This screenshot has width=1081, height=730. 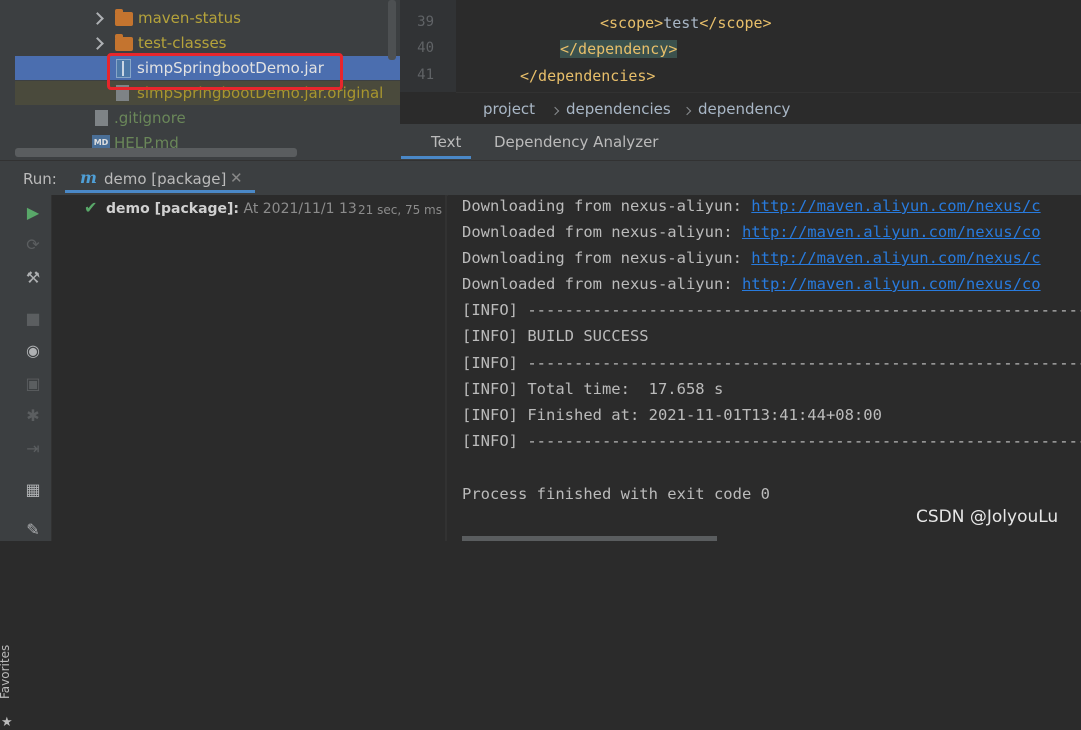 I want to click on xml-open-tag: <scope>, so click(x=632, y=23).